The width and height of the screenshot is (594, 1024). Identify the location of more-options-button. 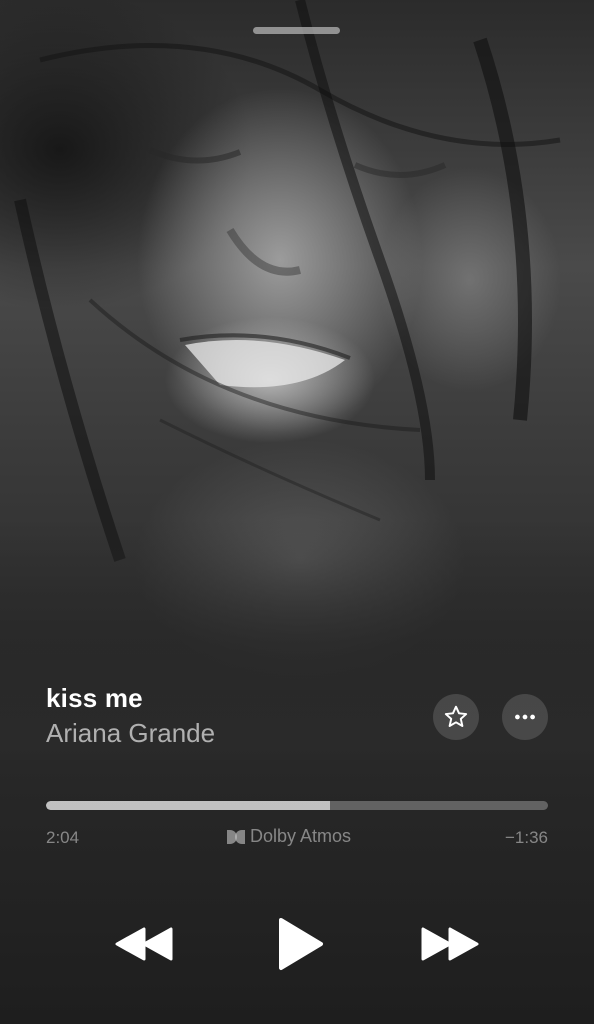
(525, 717).